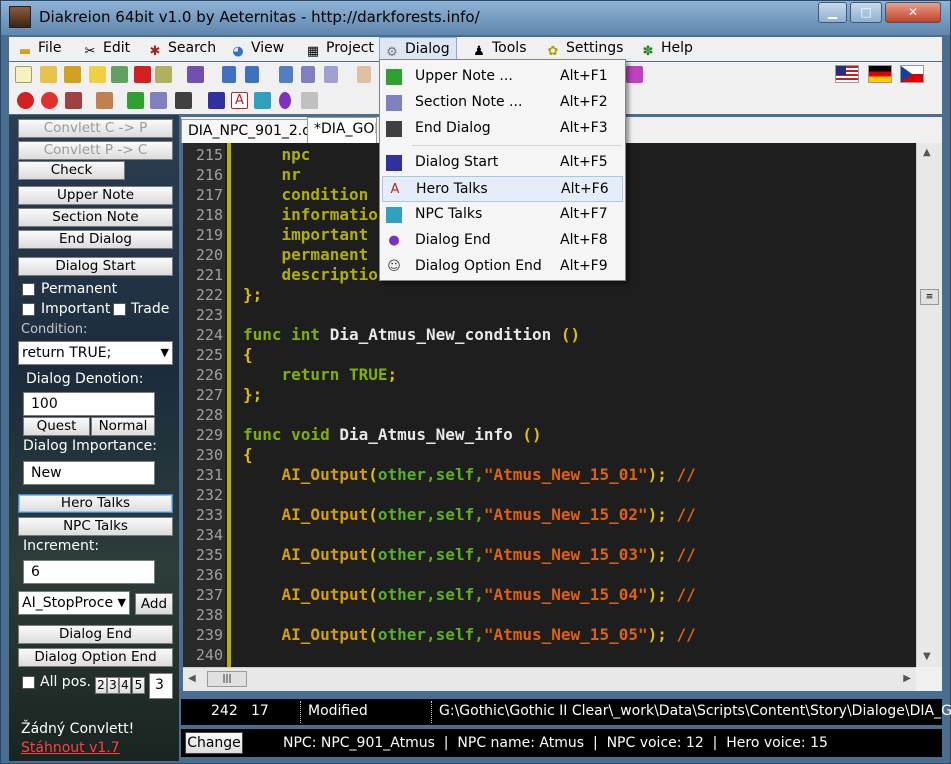 Image resolution: width=951 pixels, height=764 pixels. Describe the element at coordinates (502, 241) in the screenshot. I see `menu-dialog-end: ● Dialog End Alt+F8` at that location.